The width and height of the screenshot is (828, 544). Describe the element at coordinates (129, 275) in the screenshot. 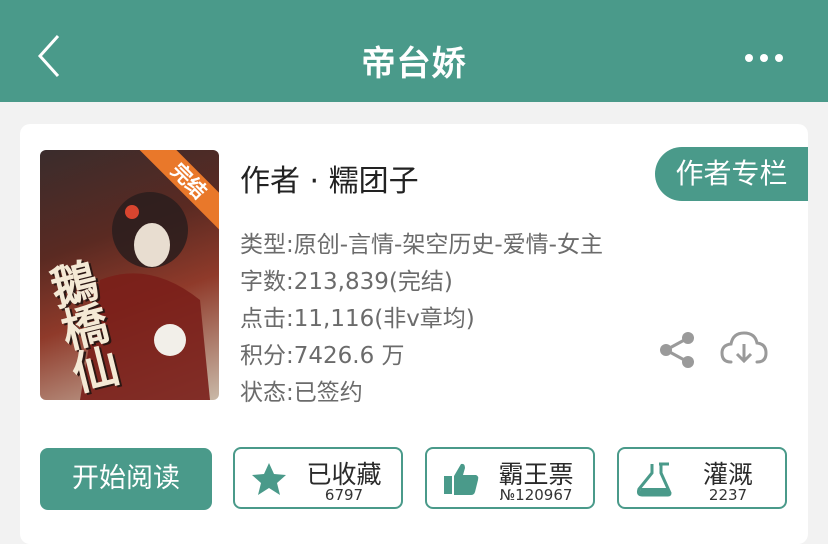

I see `book-cover: 完结 鵝橋仙` at that location.